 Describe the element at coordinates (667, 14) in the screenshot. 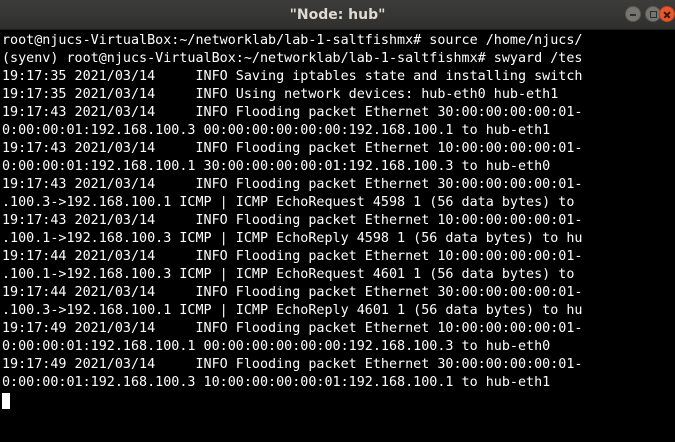

I see `close-icon` at that location.